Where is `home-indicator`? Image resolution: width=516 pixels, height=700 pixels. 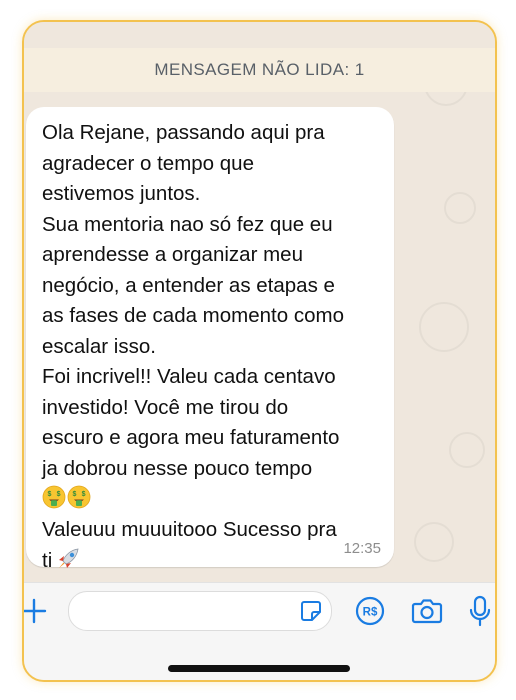
home-indicator is located at coordinates (259, 668).